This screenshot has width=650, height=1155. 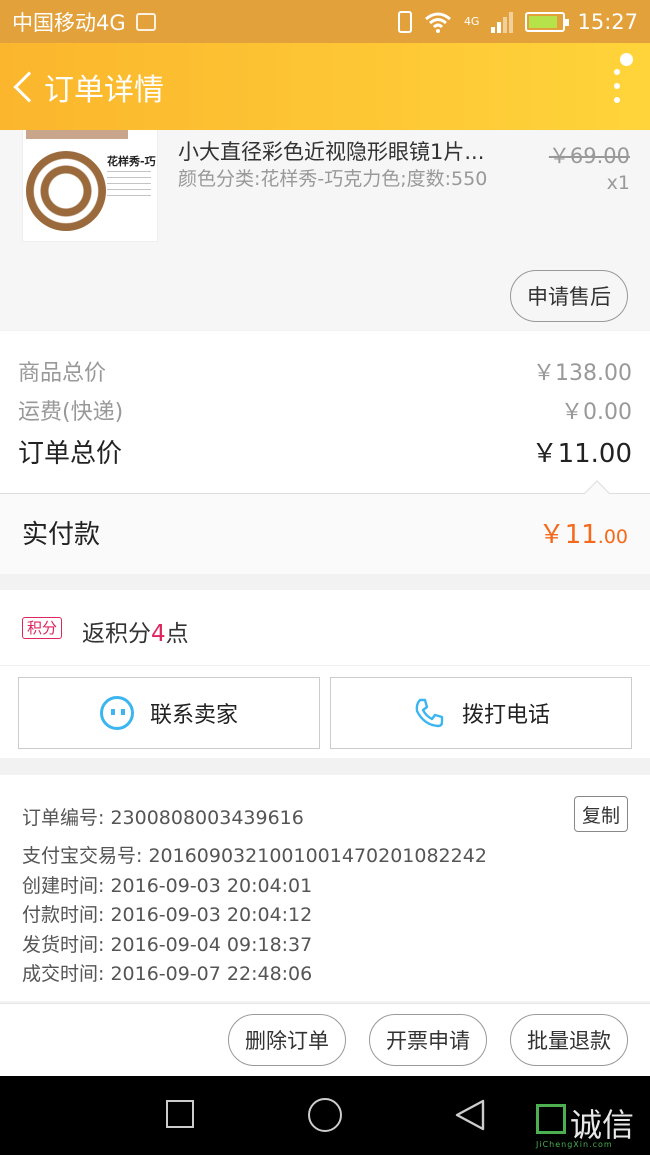 I want to click on contact-seller-button: 联系卖家, so click(x=169, y=713).